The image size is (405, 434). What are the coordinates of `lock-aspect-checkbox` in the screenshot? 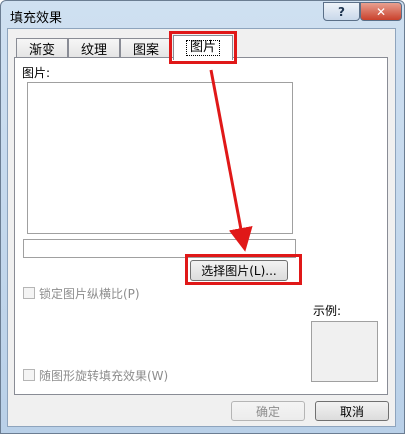 It's located at (29, 293).